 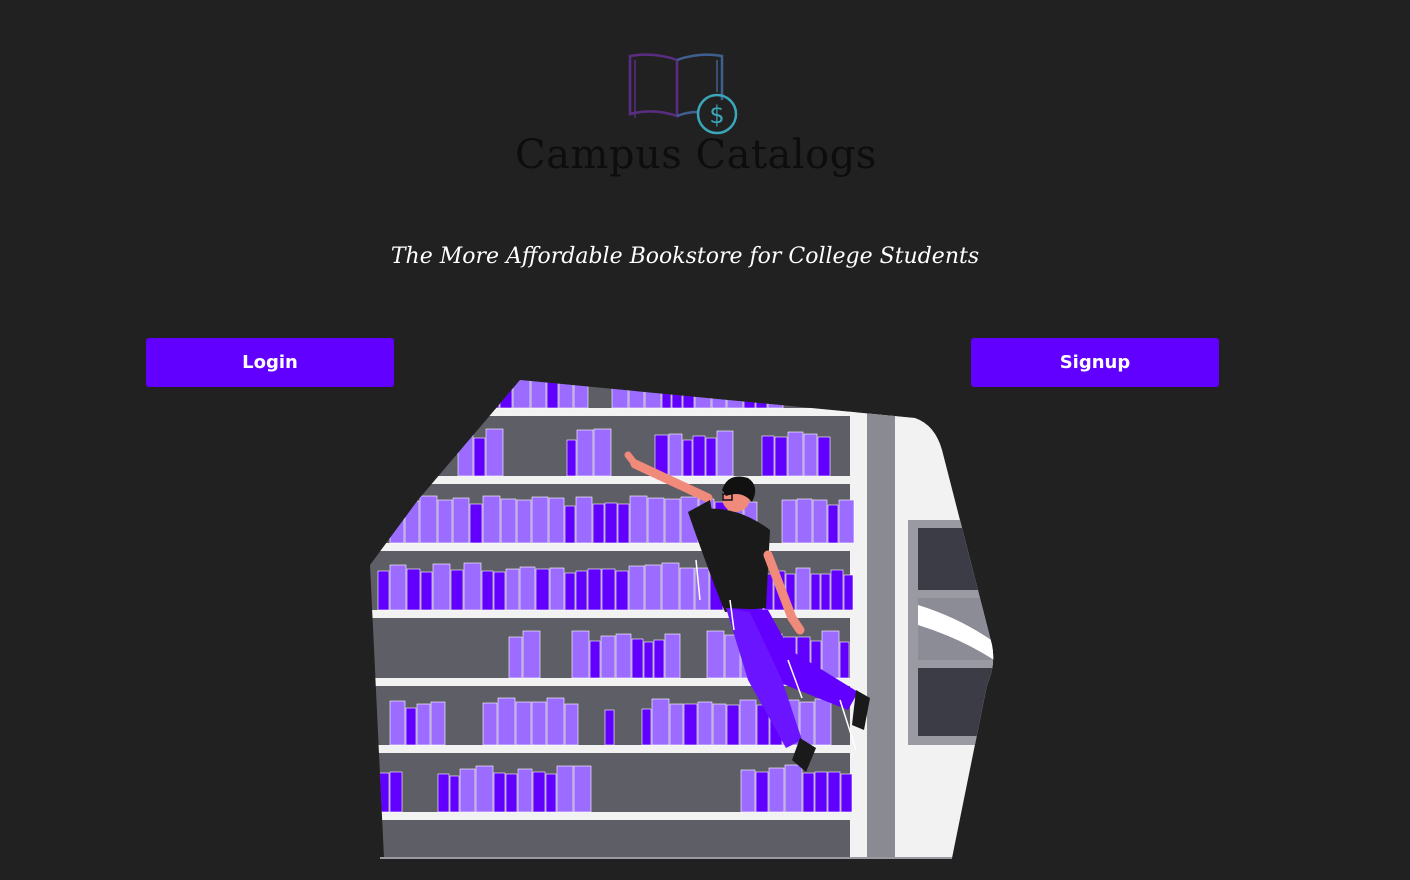 I want to click on signup-button: Signup, so click(x=1095, y=362).